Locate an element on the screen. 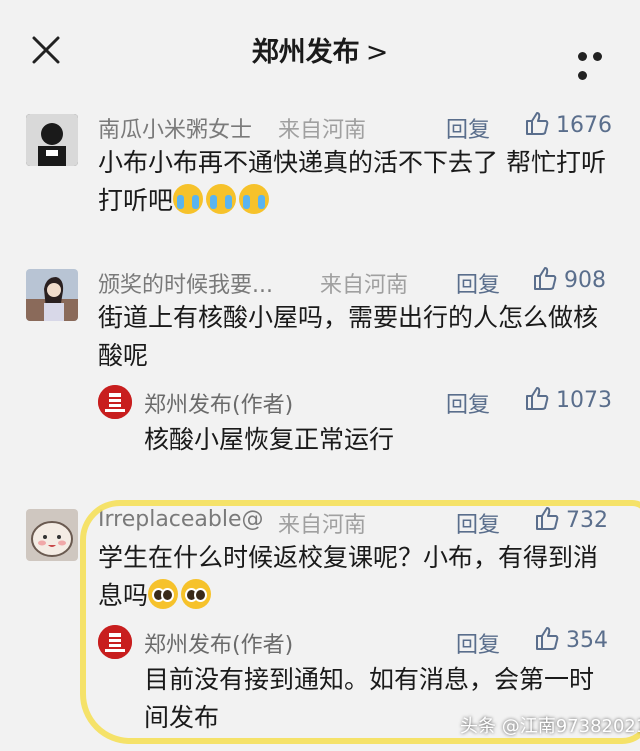 The width and height of the screenshot is (640, 751). top-bar: 郑州发布 > is located at coordinates (320, 46).